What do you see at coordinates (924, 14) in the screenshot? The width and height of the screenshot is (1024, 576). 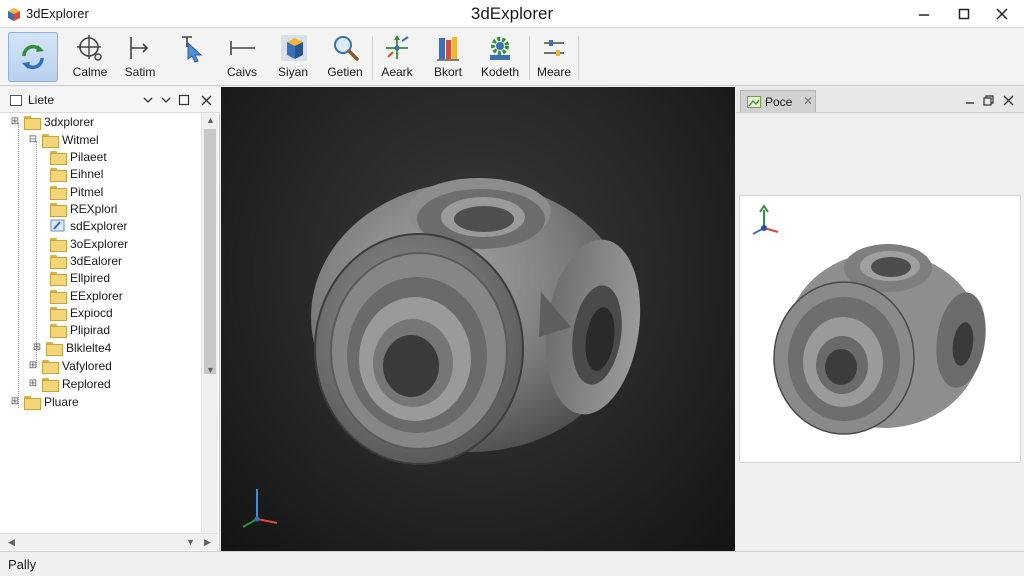 I see `minimize-button` at bounding box center [924, 14].